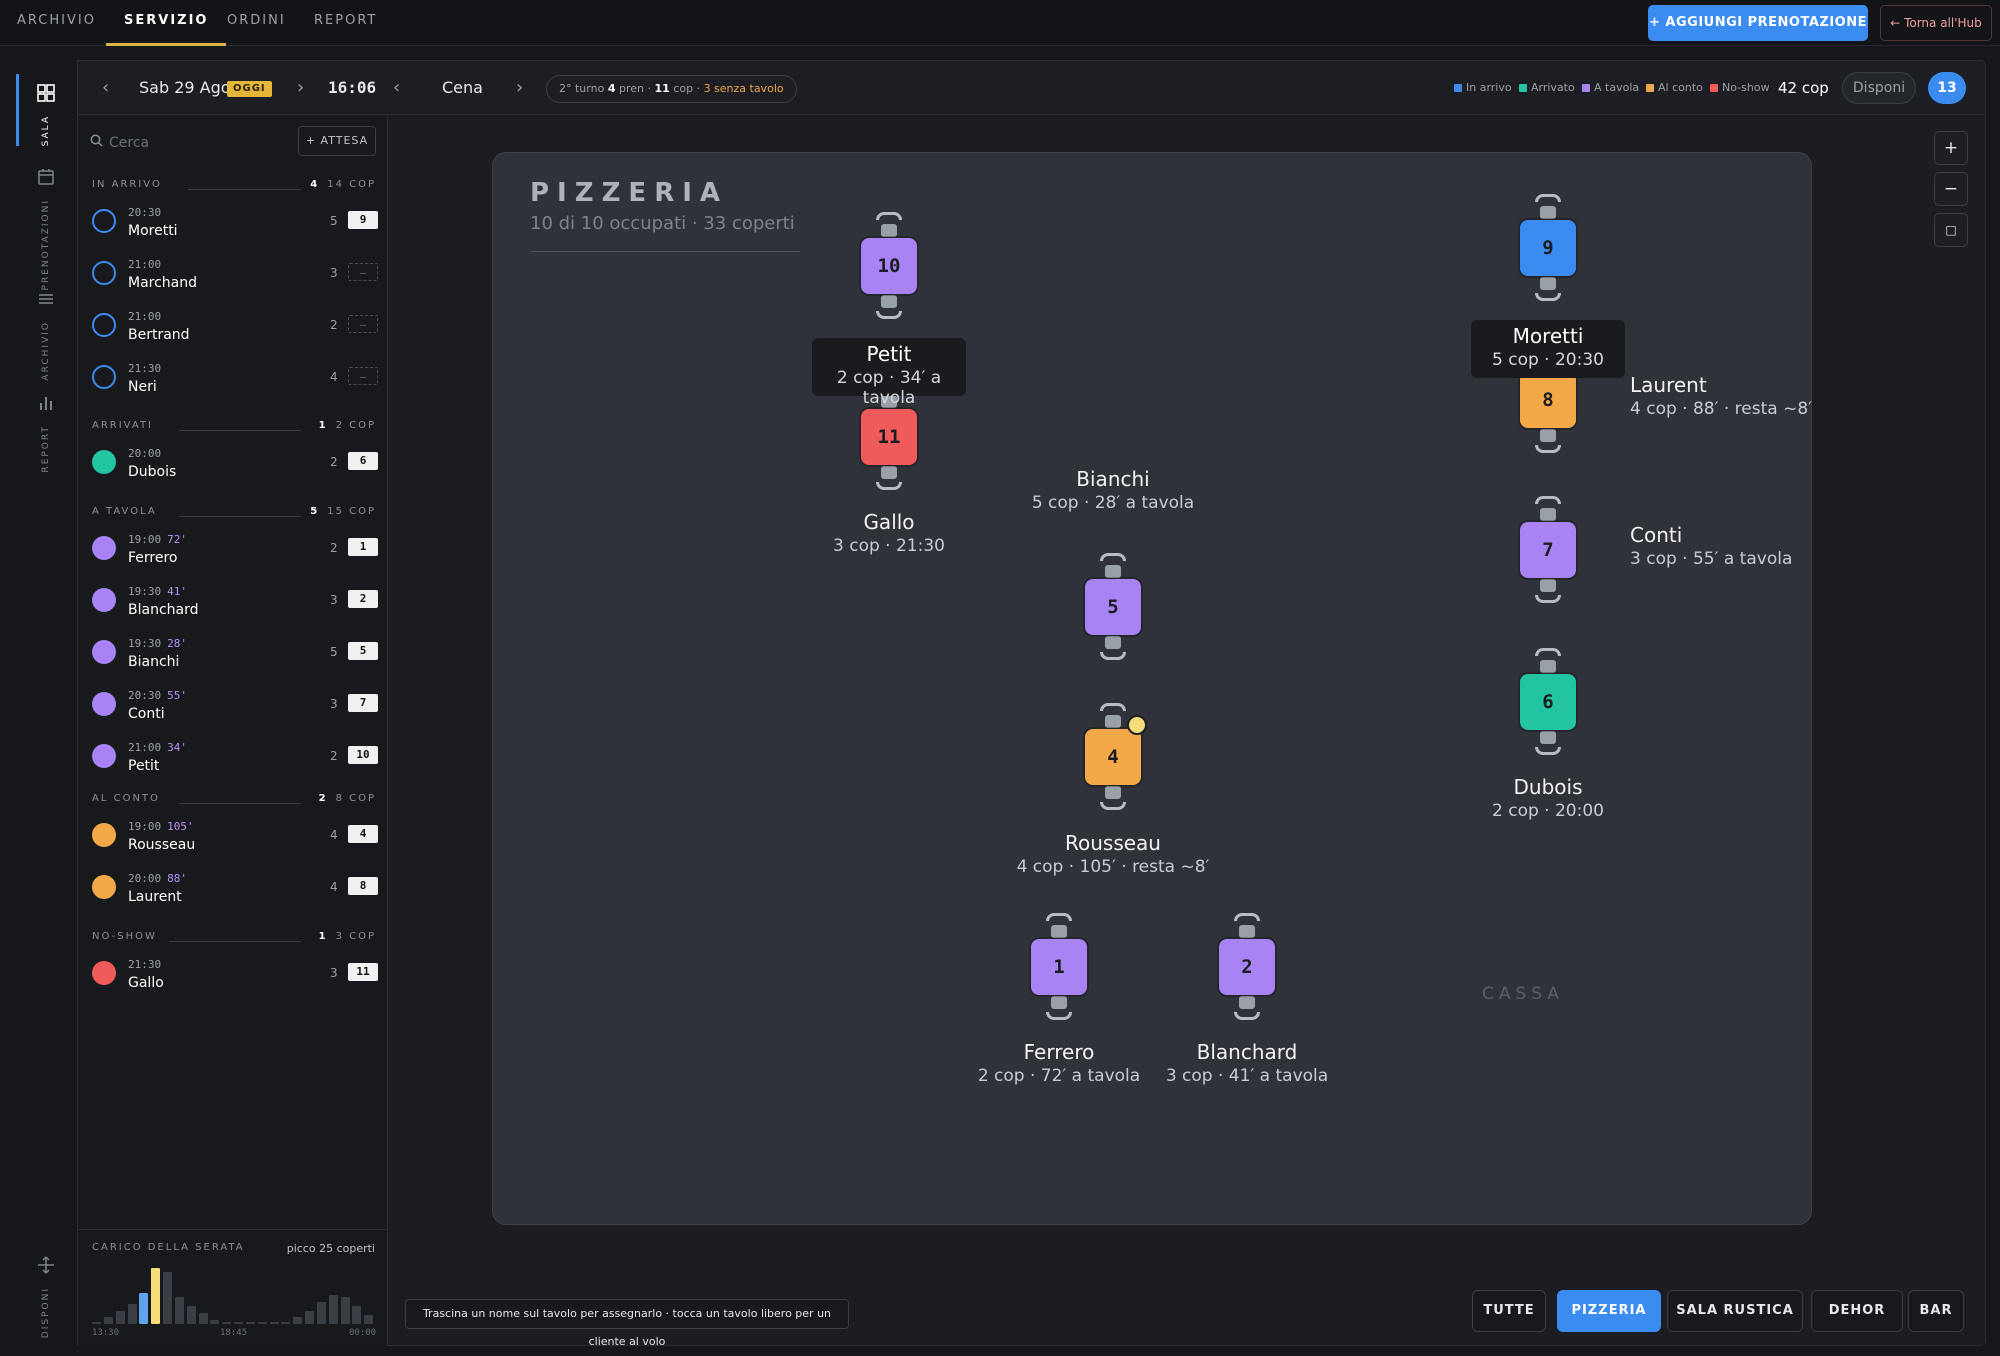 Image resolution: width=2000 pixels, height=1356 pixels. What do you see at coordinates (1951, 148) in the screenshot?
I see `zoom-in-button: +` at bounding box center [1951, 148].